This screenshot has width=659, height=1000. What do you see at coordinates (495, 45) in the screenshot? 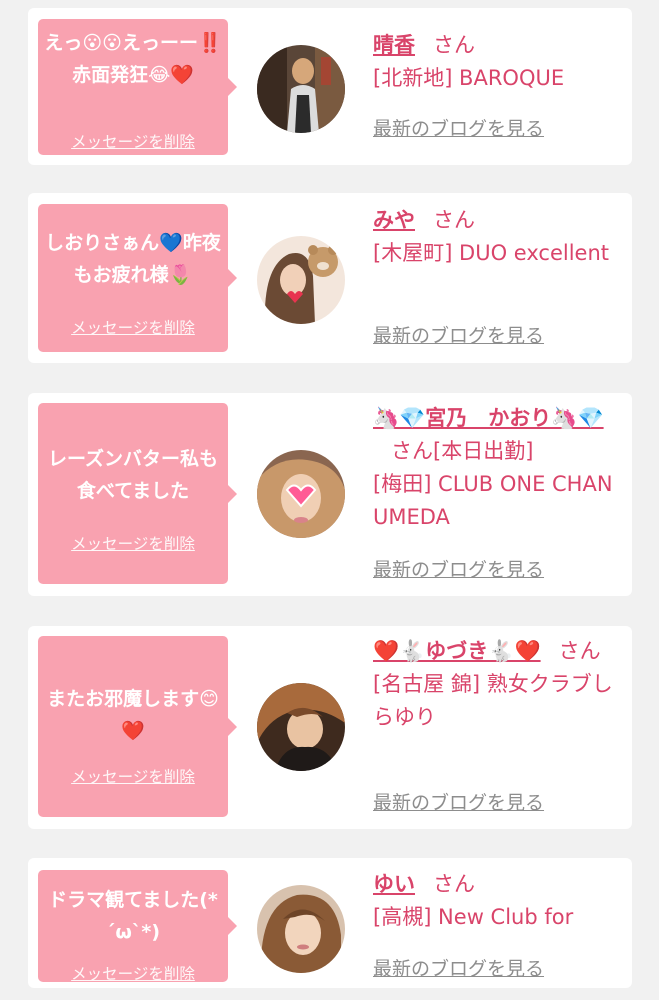
I see `name-line: 晴香 さん` at bounding box center [495, 45].